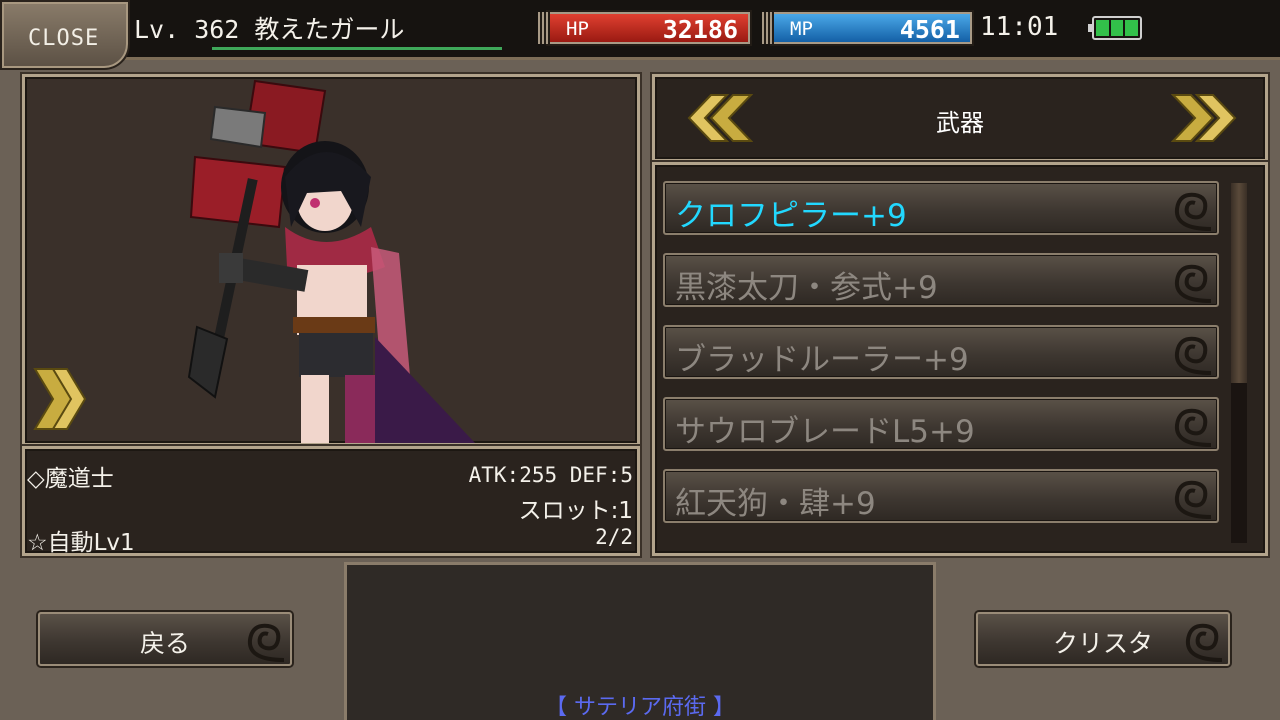 This screenshot has width=1280, height=720. What do you see at coordinates (640, 641) in the screenshot?
I see `message-box: 【 サテリア府街 】` at bounding box center [640, 641].